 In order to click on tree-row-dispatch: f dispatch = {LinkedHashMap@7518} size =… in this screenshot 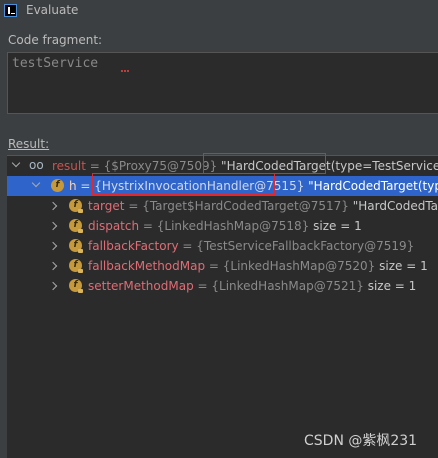, I will do `click(222, 226)`.